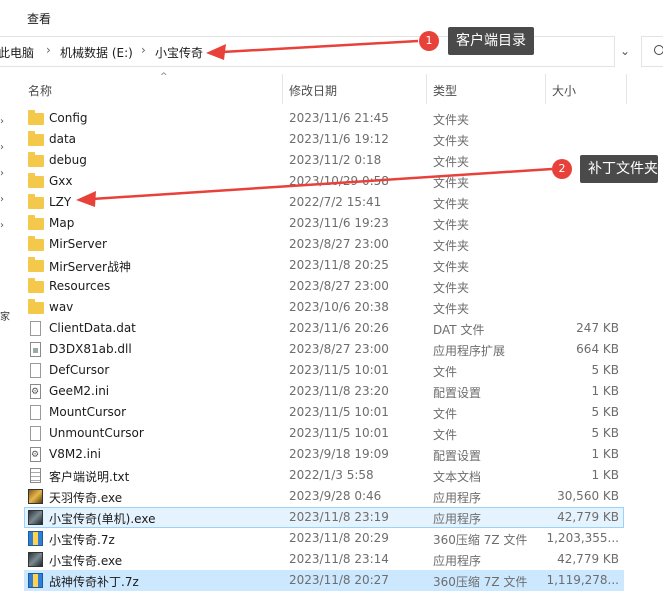  Describe the element at coordinates (35, 475) in the screenshot. I see `text-file-icon` at that location.